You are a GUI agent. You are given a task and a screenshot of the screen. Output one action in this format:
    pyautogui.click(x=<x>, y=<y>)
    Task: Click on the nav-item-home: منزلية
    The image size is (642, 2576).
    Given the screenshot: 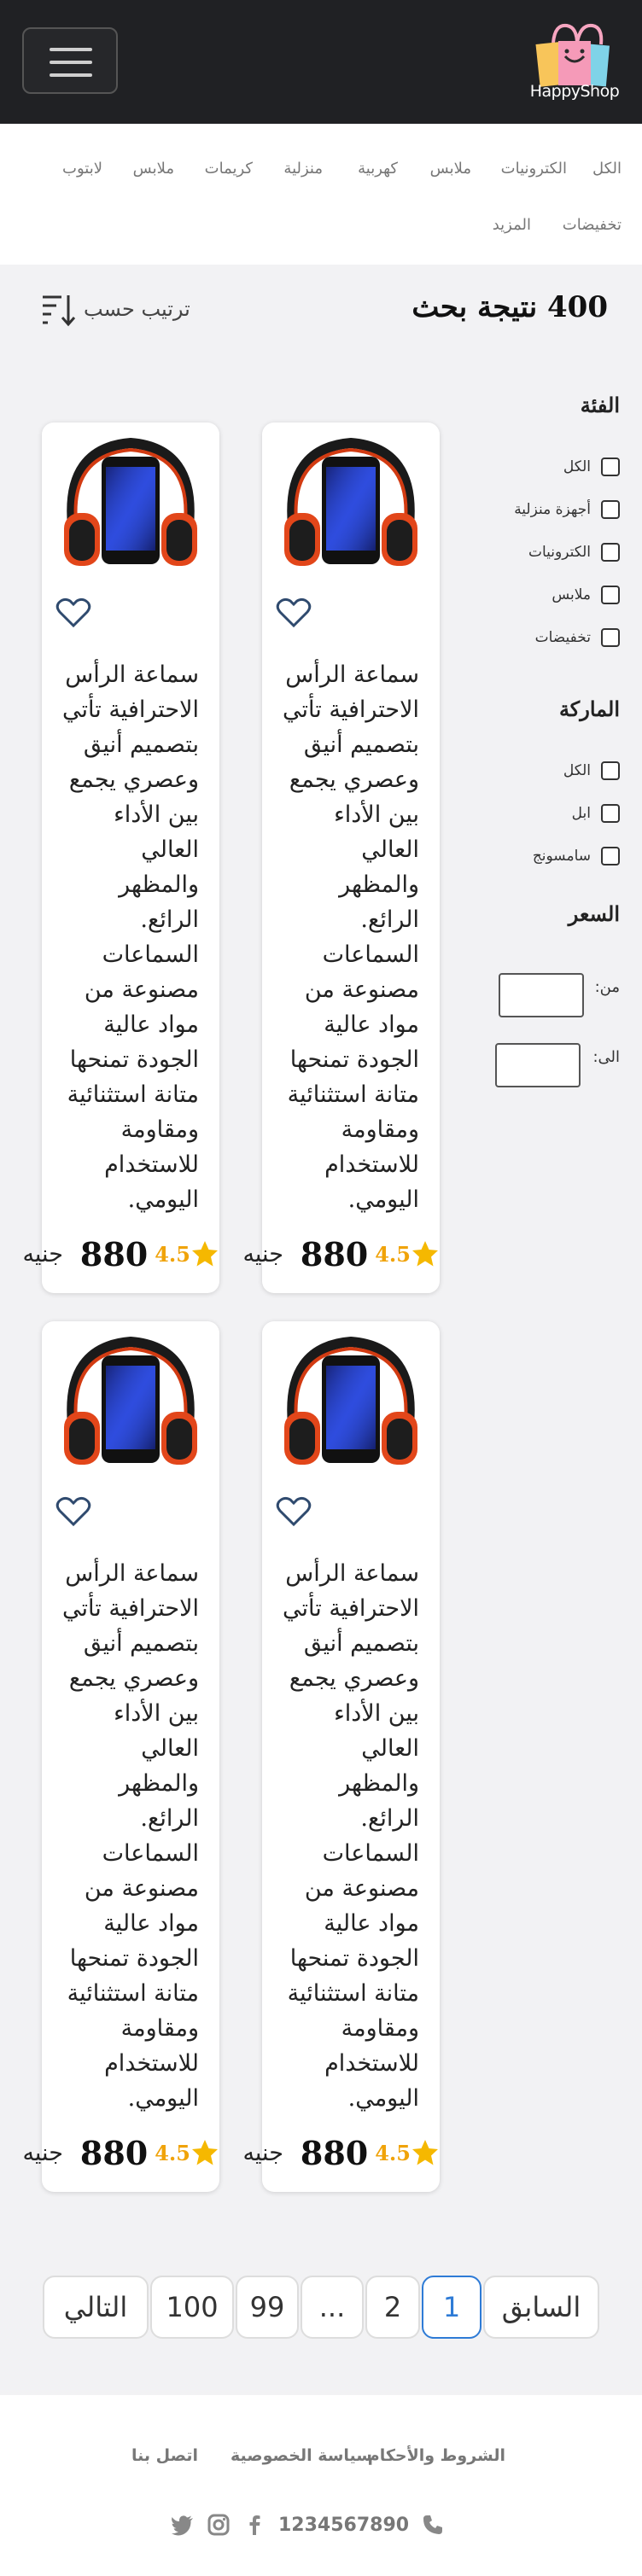 What is the action you would take?
    pyautogui.click(x=303, y=169)
    